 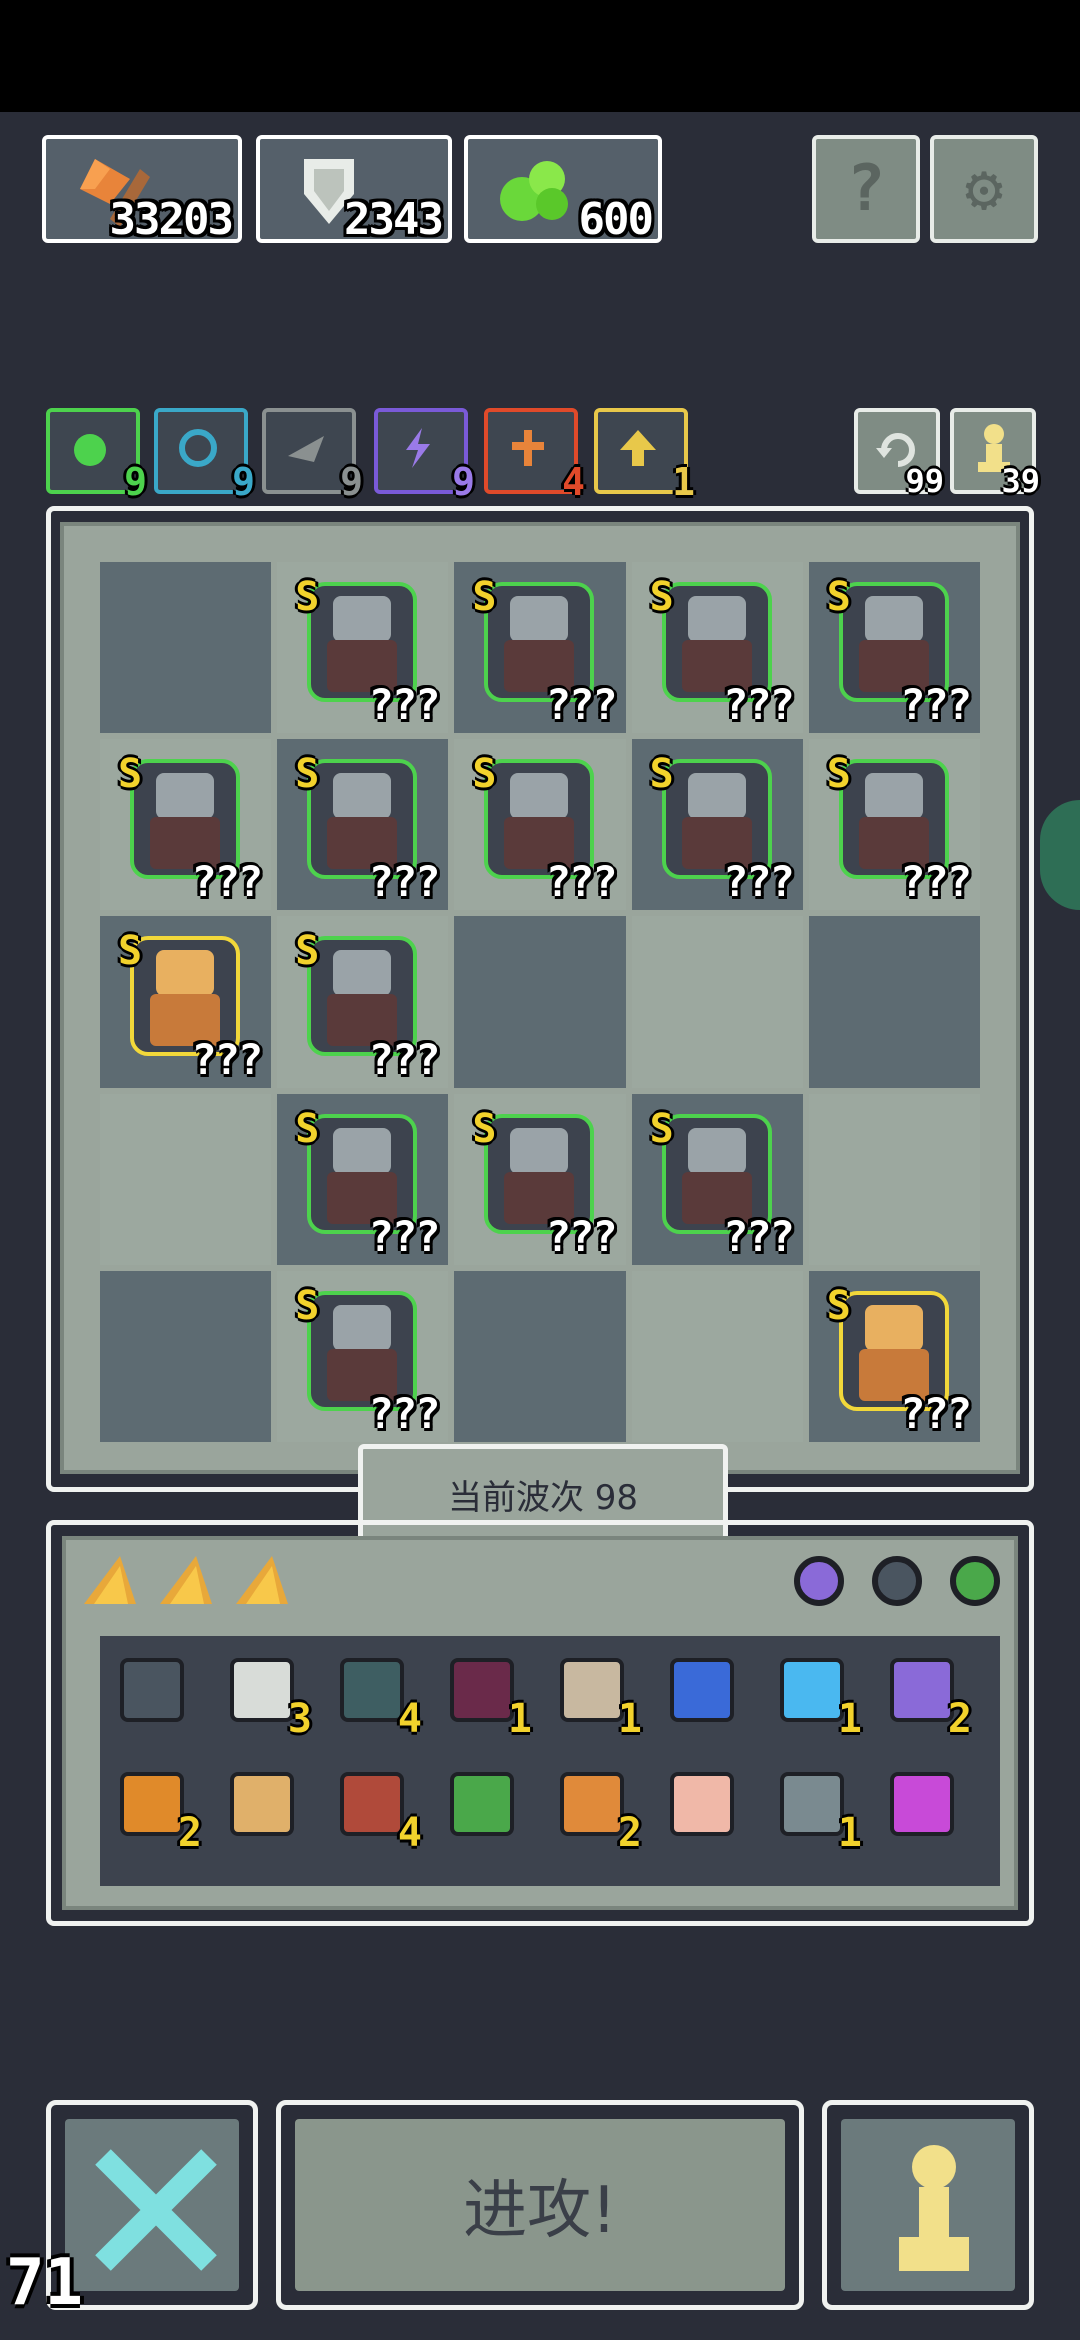 What do you see at coordinates (984, 189) in the screenshot?
I see `settings-button: ⚙` at bounding box center [984, 189].